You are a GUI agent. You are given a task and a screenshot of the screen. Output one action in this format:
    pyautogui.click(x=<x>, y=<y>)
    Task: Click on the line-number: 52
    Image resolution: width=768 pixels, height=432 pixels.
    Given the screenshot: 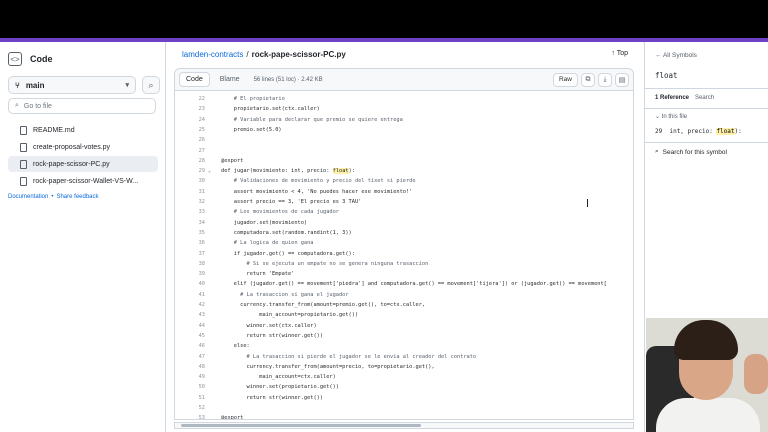 What is the action you would take?
    pyautogui.click(x=190, y=408)
    